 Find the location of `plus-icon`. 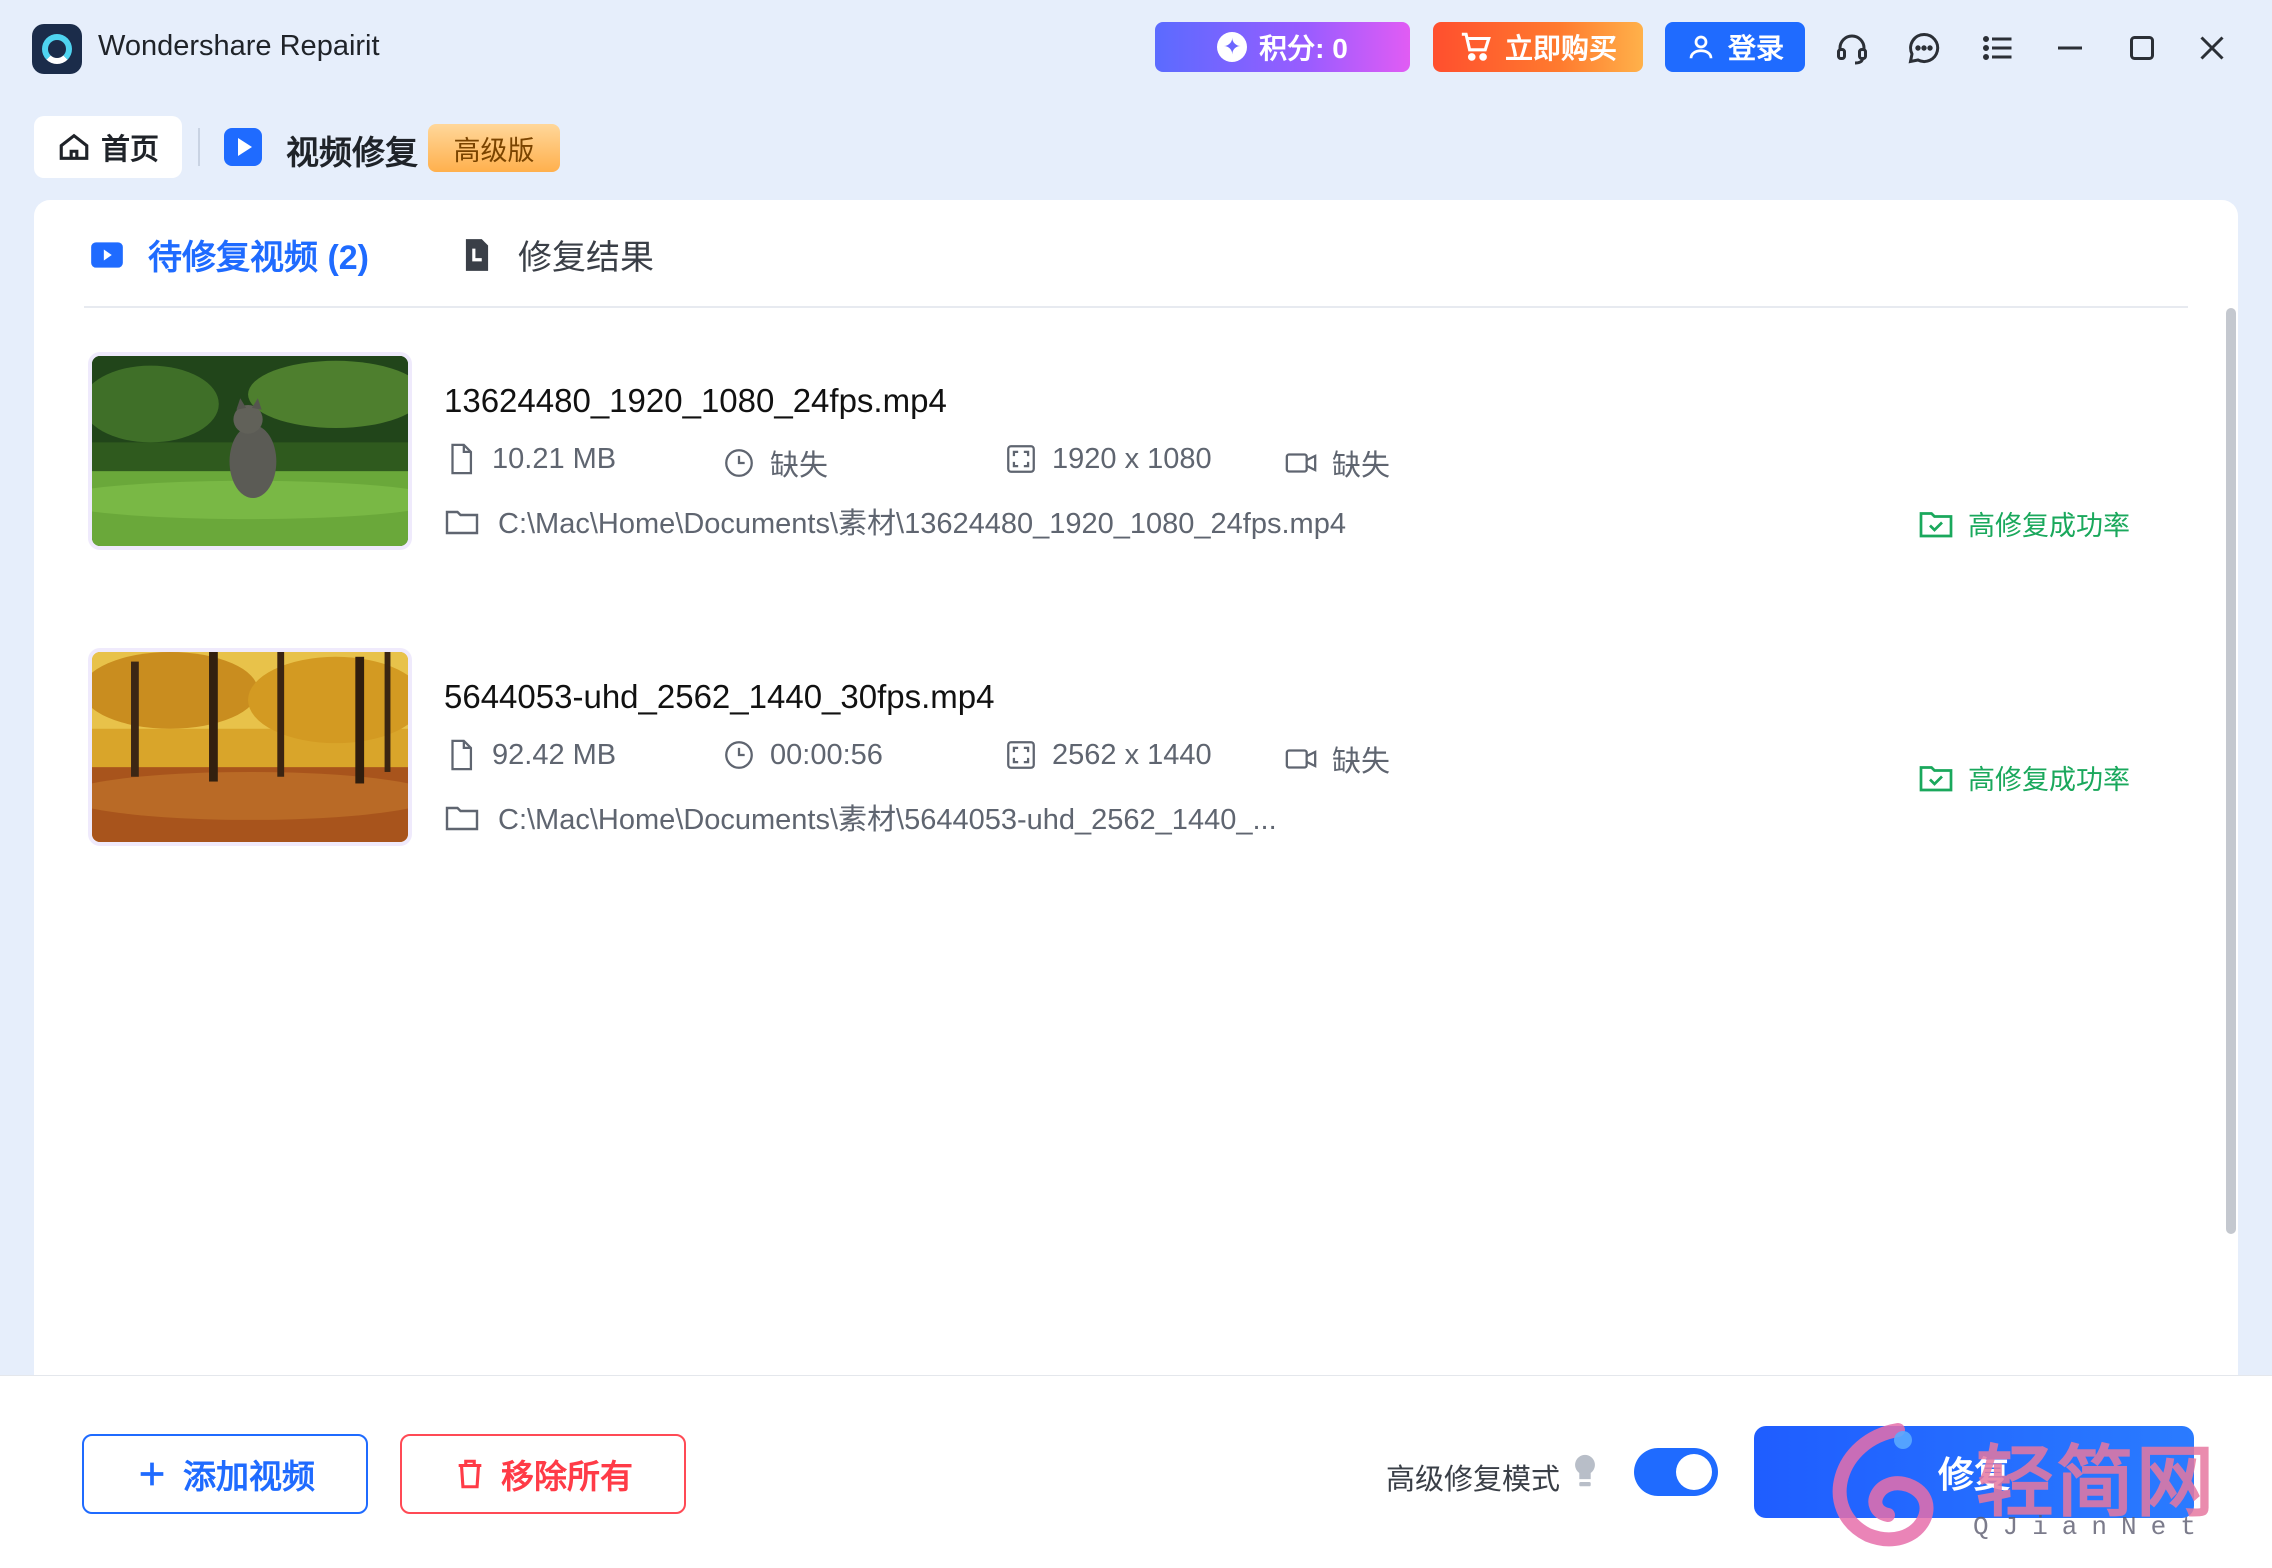

plus-icon is located at coordinates (152, 1474).